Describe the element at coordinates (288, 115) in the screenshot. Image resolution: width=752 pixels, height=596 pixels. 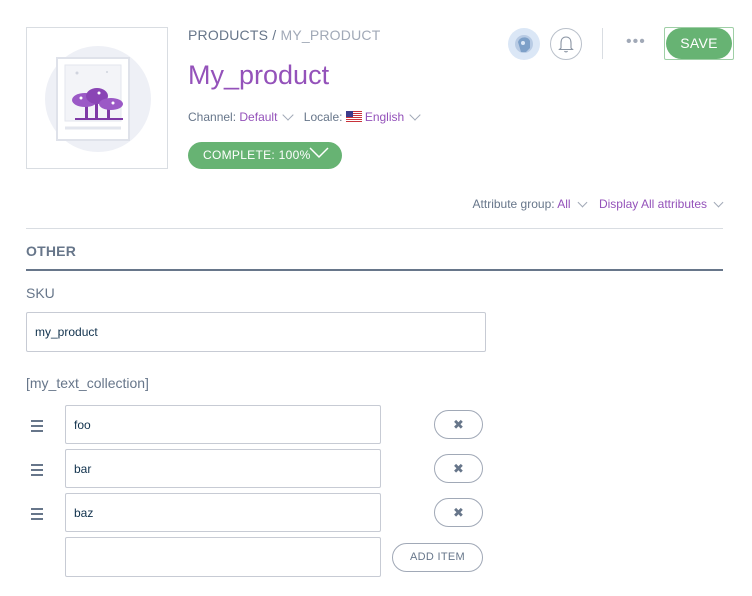
I see `channel-chevron-down-icon` at that location.